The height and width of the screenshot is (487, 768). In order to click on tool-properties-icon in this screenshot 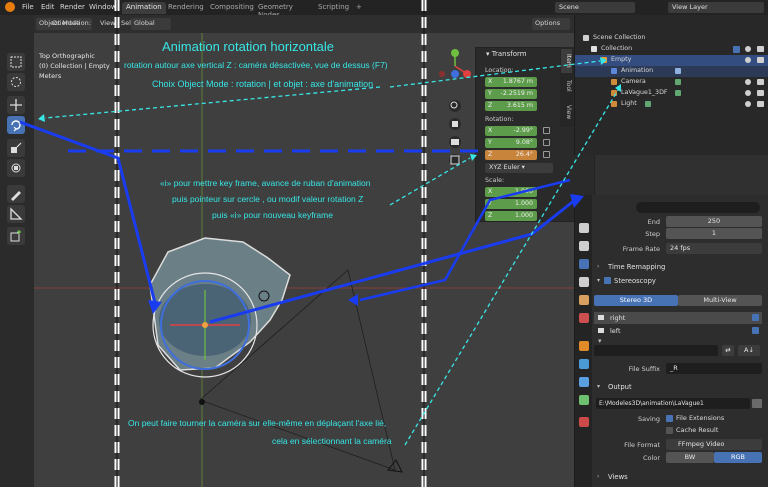, I will do `click(584, 228)`.